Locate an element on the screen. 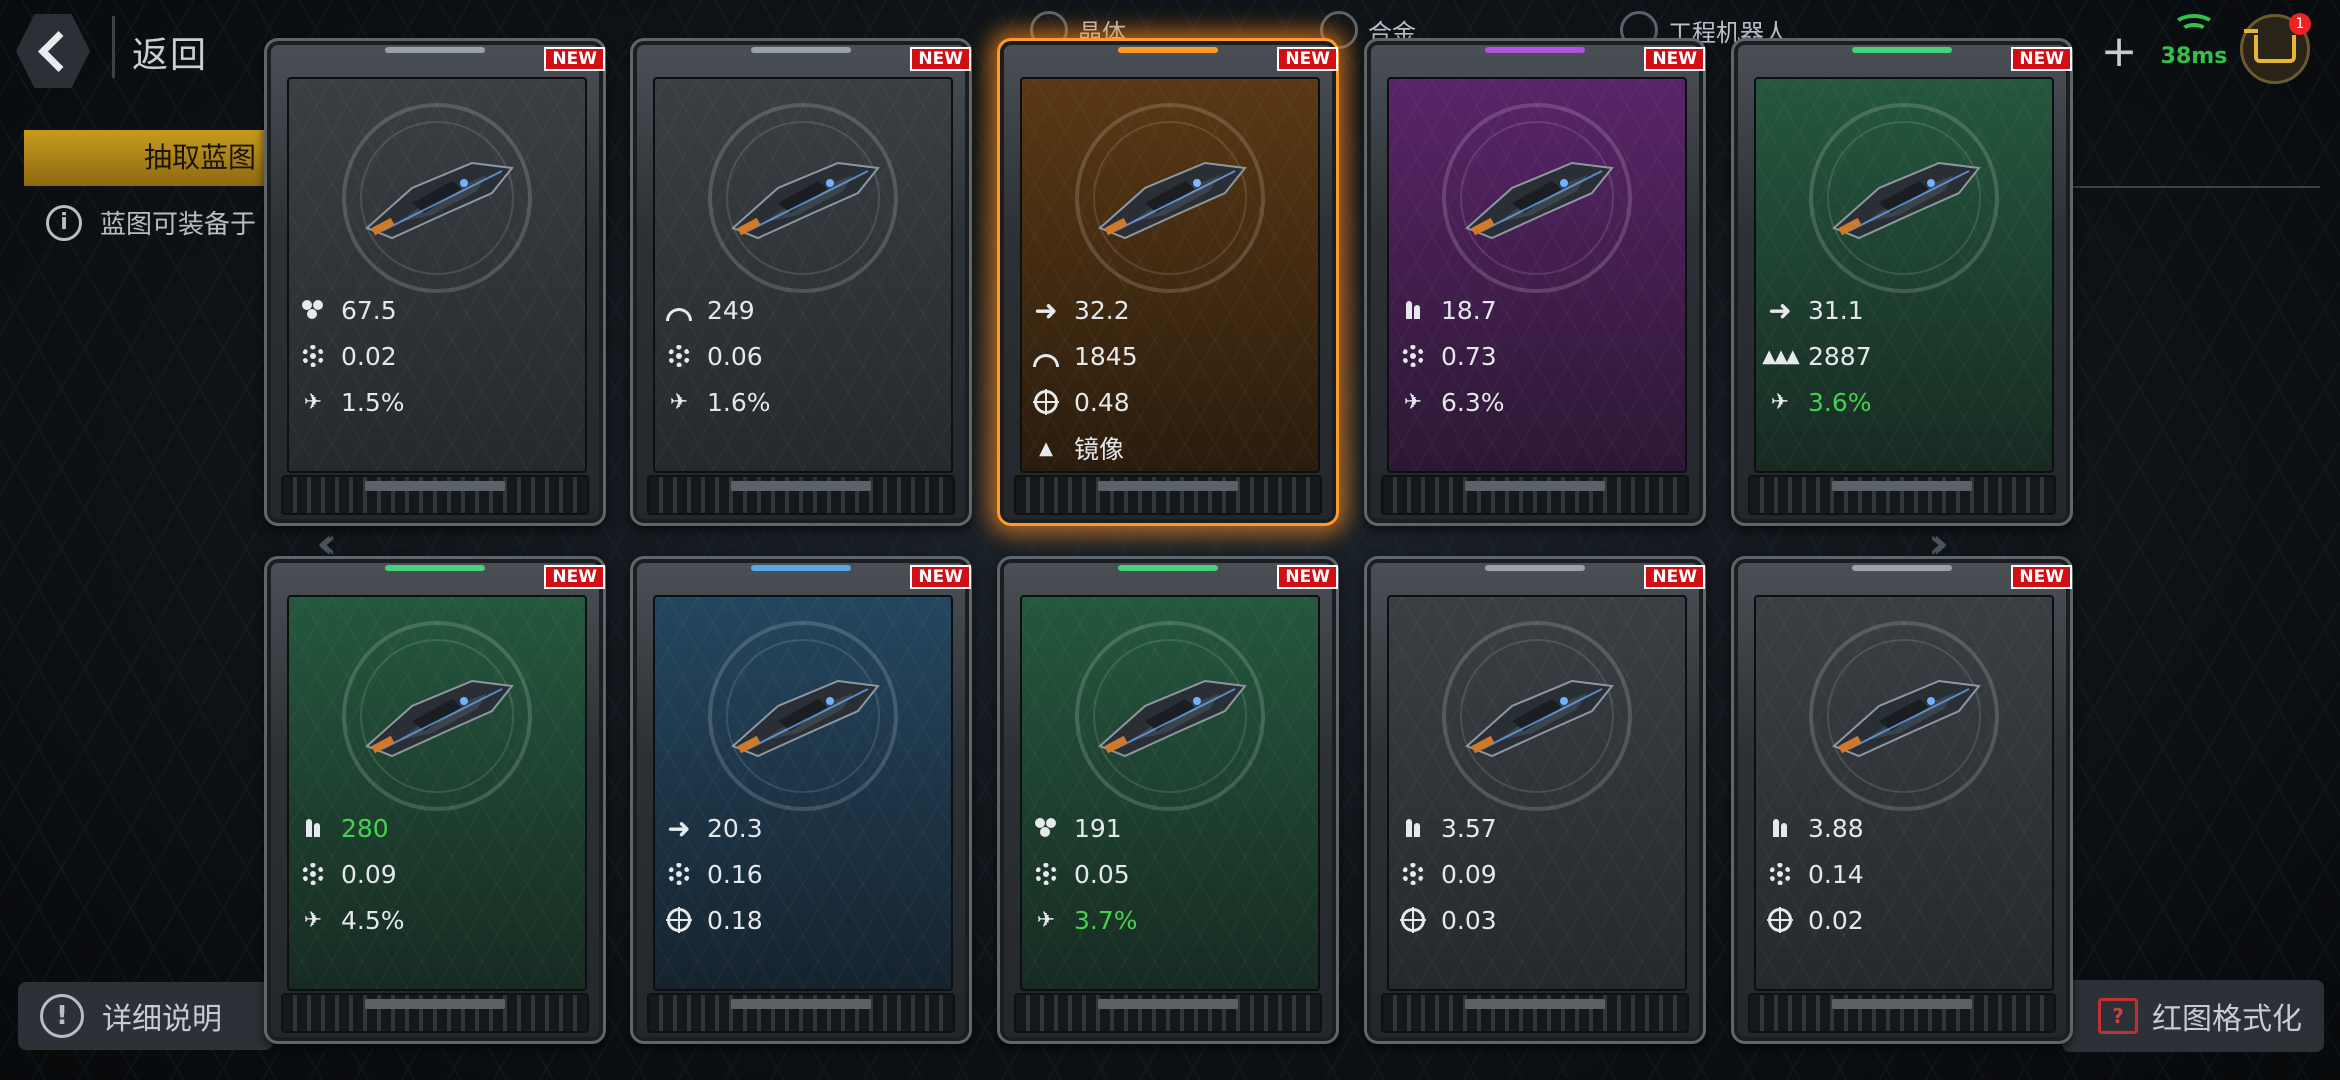  stat-row: ✈ 4.5% is located at coordinates (437, 920).